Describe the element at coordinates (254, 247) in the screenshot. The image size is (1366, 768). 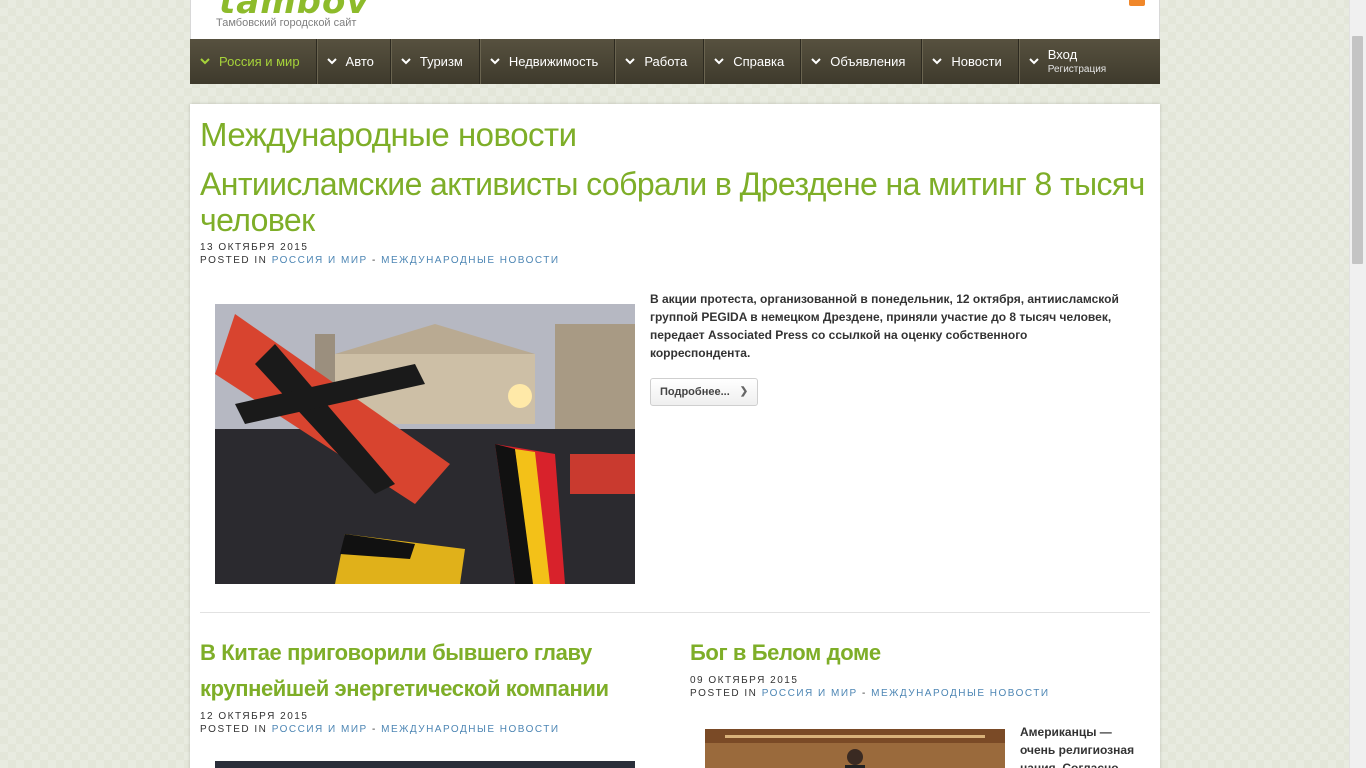
I see `featured-article-date: 13 ОКТЯБРЯ 2015` at that location.